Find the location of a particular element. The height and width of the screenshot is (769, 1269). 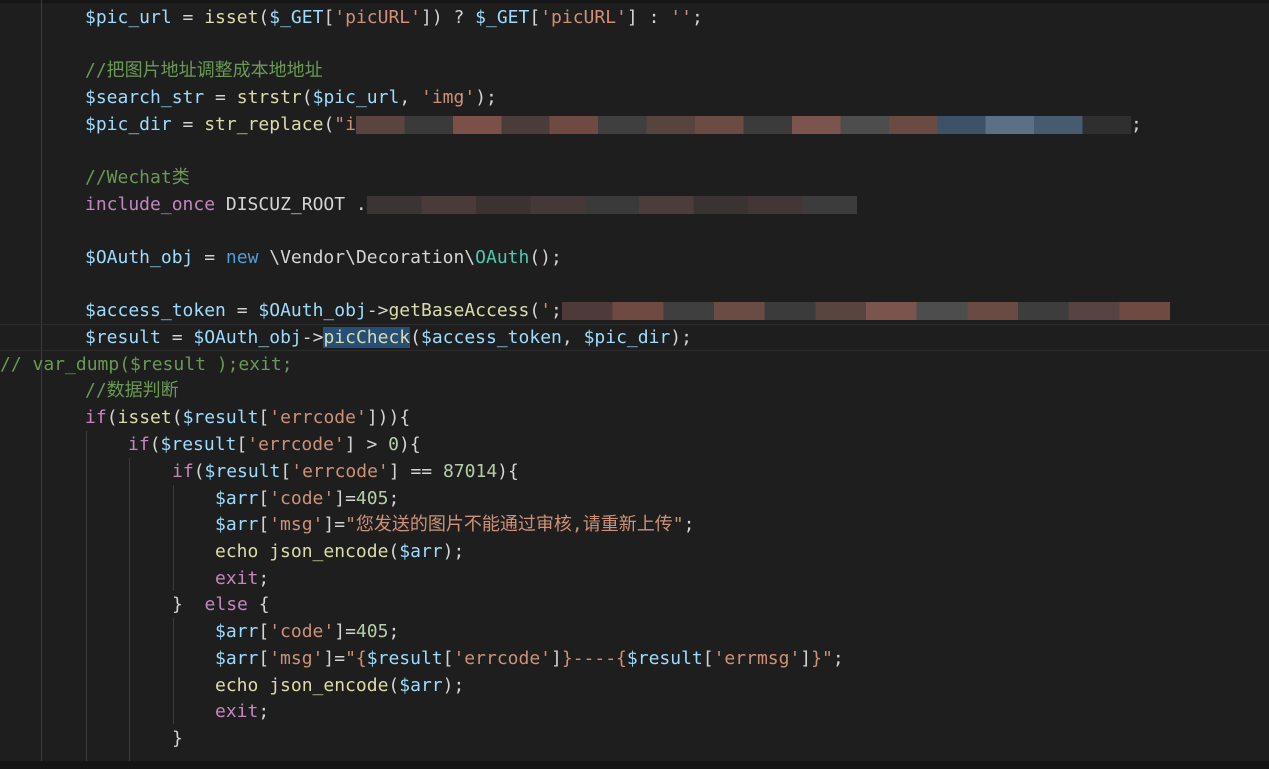

code-token: ] > is located at coordinates (366, 444).